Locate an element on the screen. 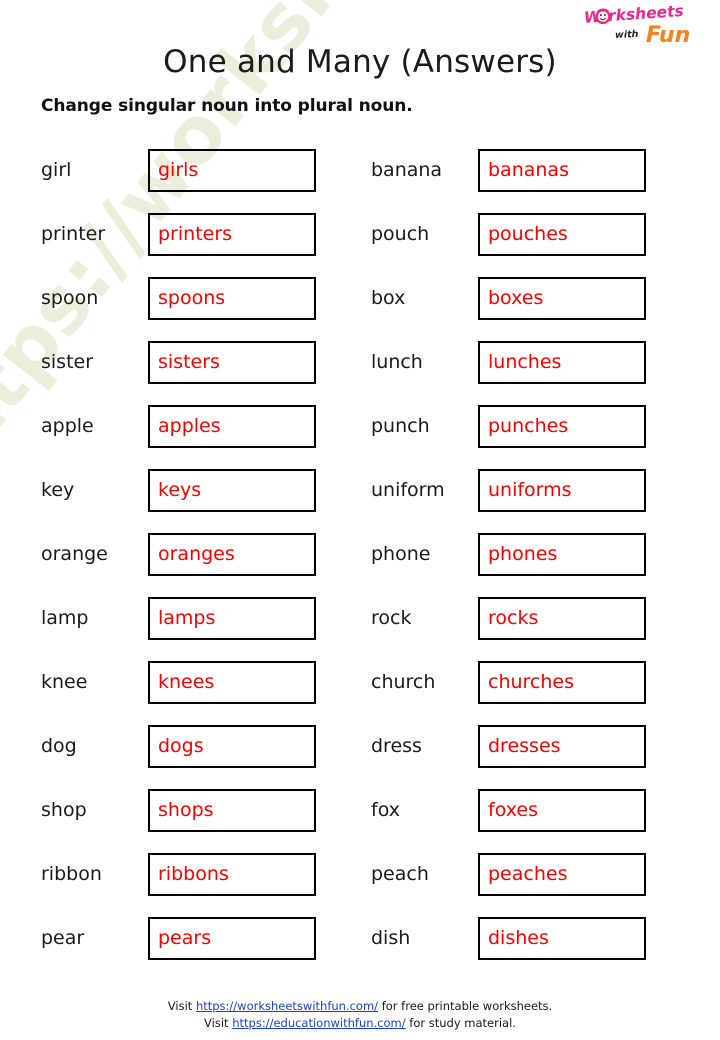 The width and height of the screenshot is (720, 1040). plural-noun-answer: bananas is located at coordinates (528, 170).